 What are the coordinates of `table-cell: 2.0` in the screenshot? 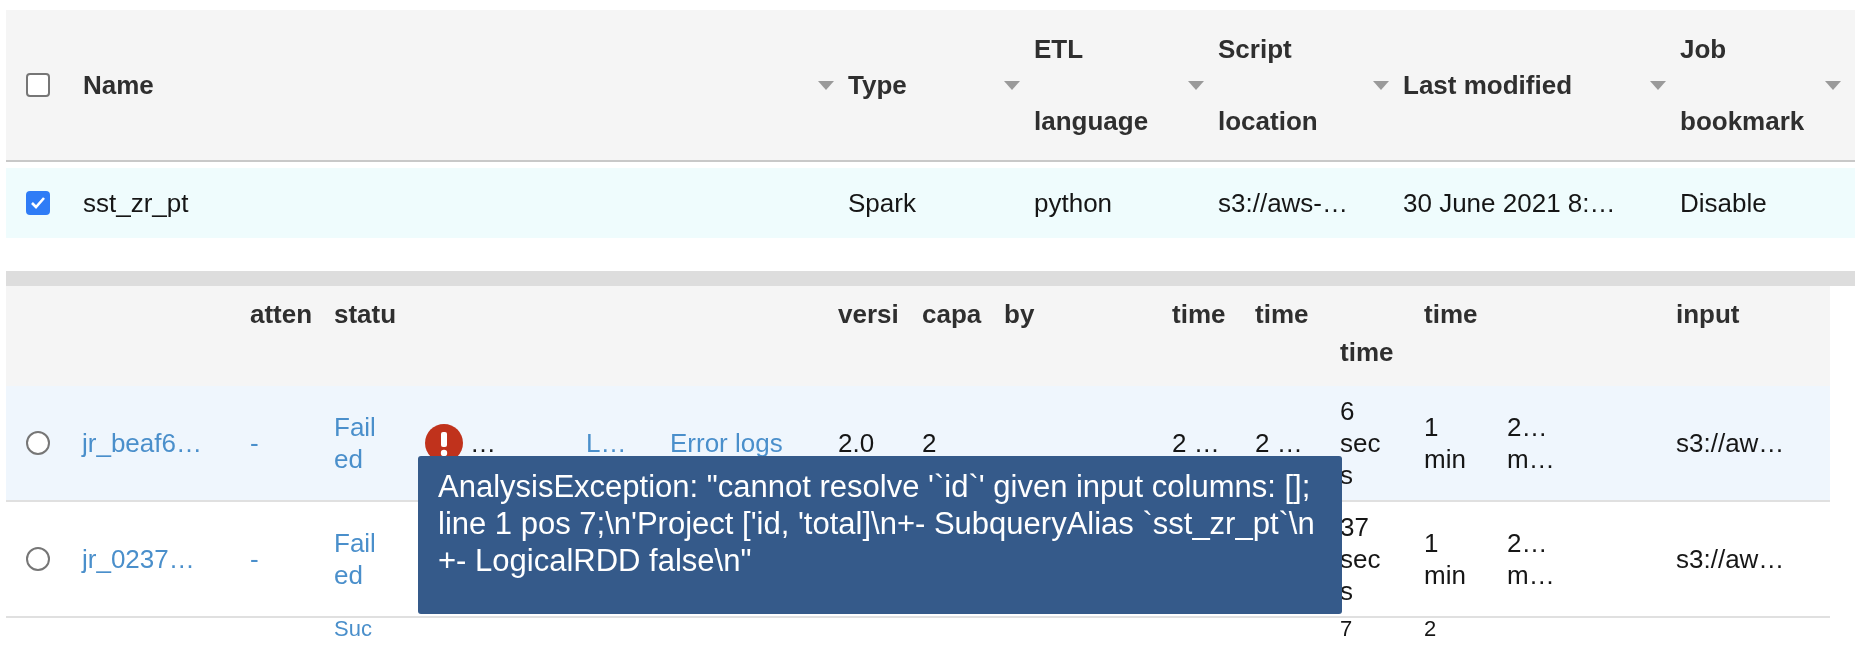 It's located at (856, 443).